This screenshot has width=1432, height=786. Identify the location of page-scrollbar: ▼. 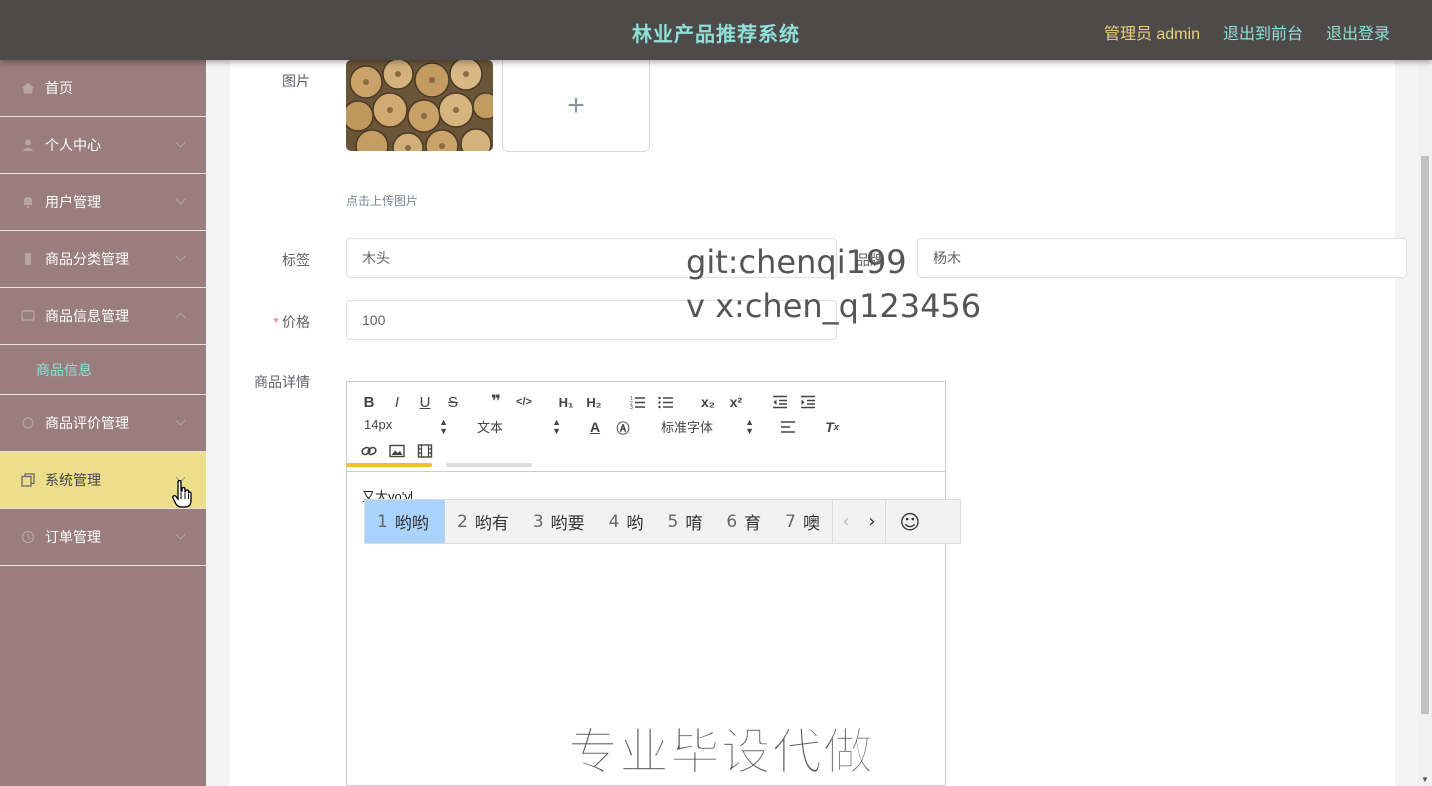
(1425, 423).